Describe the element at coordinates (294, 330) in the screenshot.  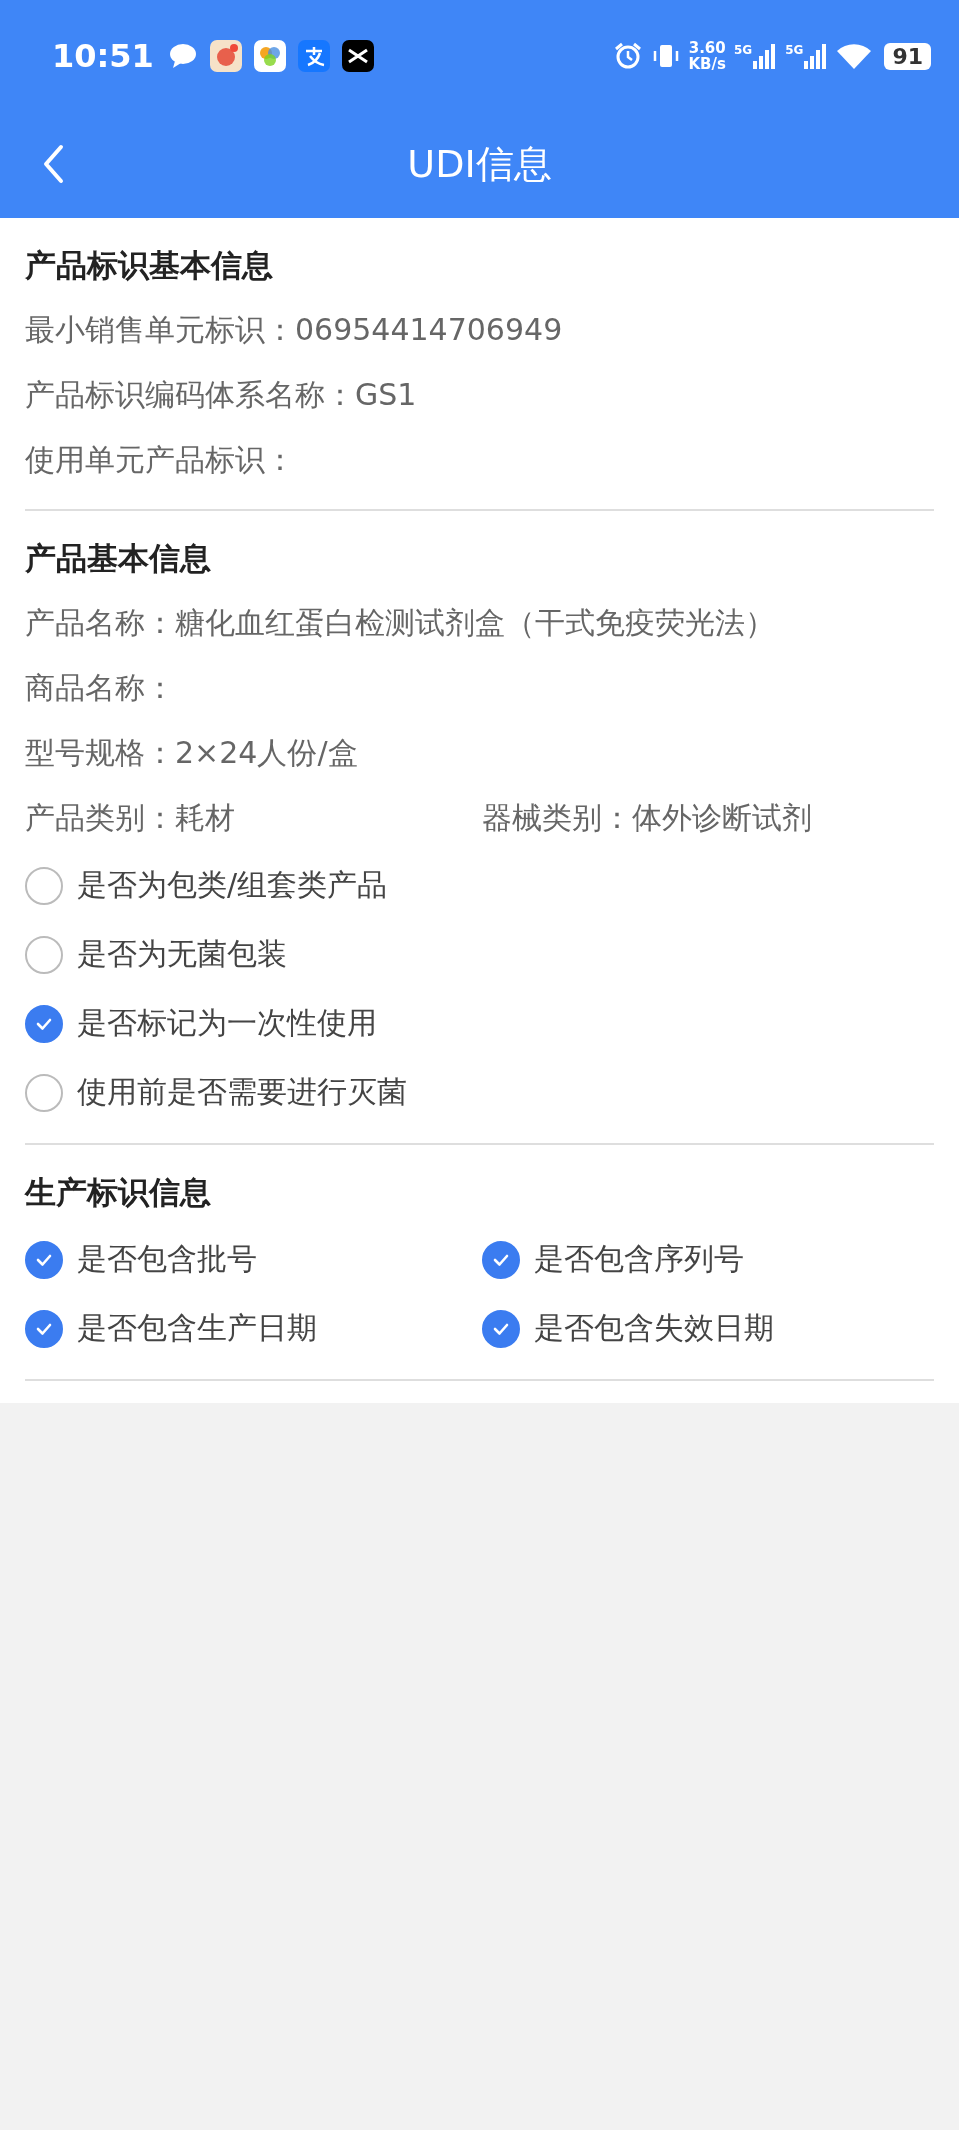
I see `info-text: 最小销售单元标识：06954414706949` at that location.